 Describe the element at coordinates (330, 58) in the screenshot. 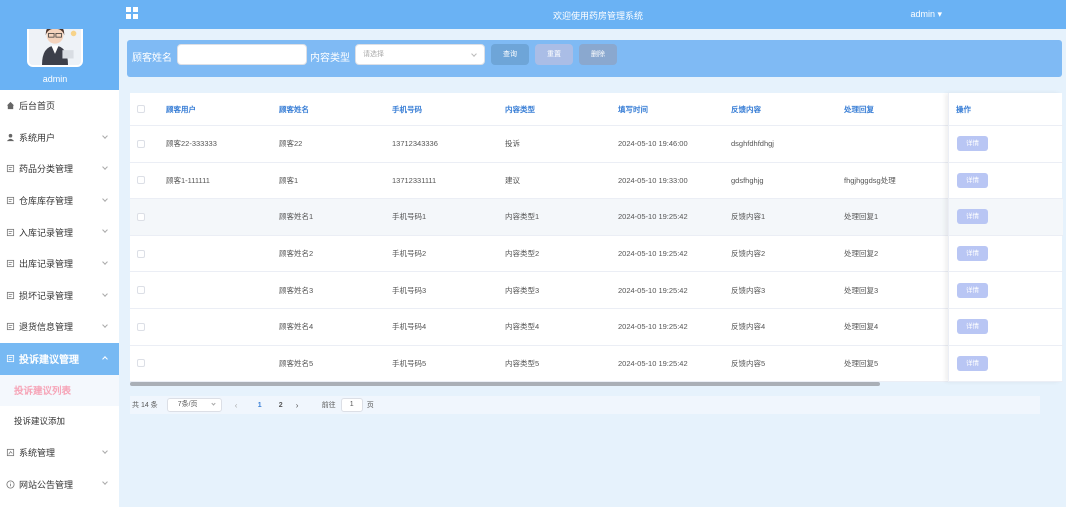

I see `content-type-label: 内容类型` at that location.